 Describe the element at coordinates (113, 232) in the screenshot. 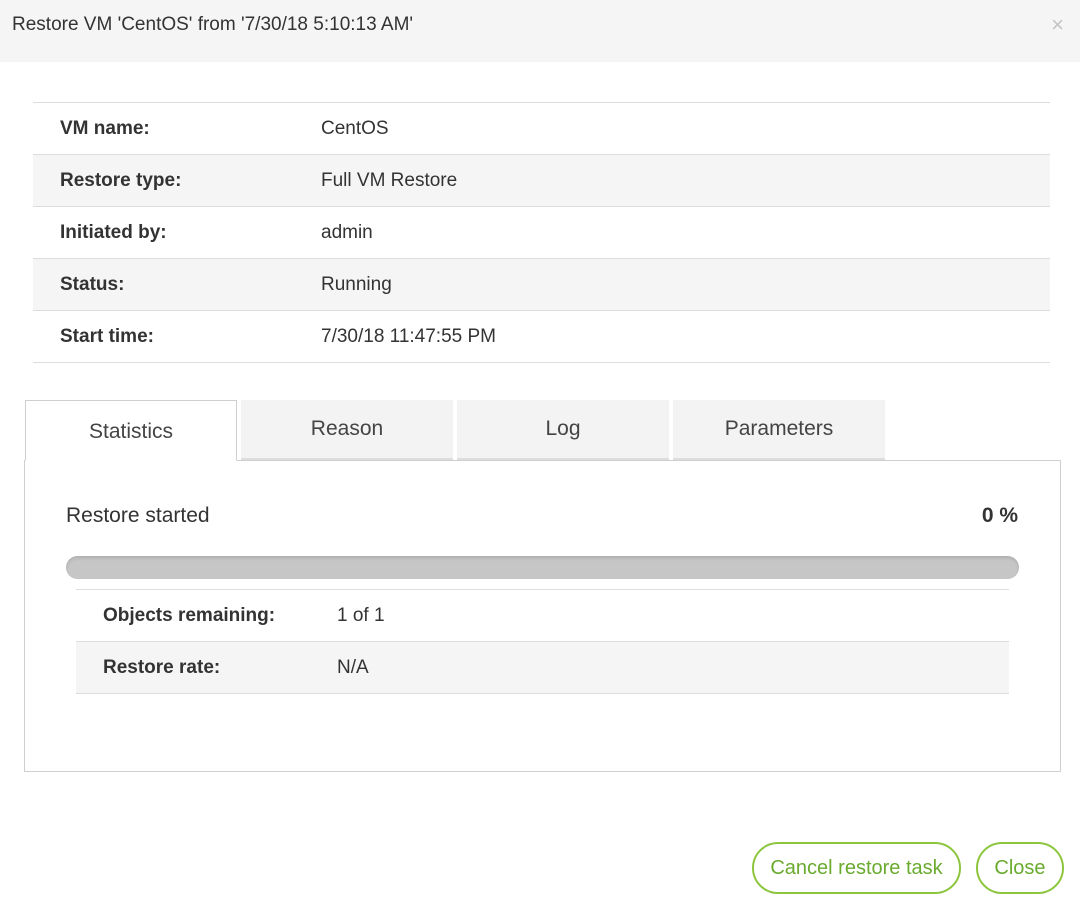

I see `info-label: Initiated by:` at that location.